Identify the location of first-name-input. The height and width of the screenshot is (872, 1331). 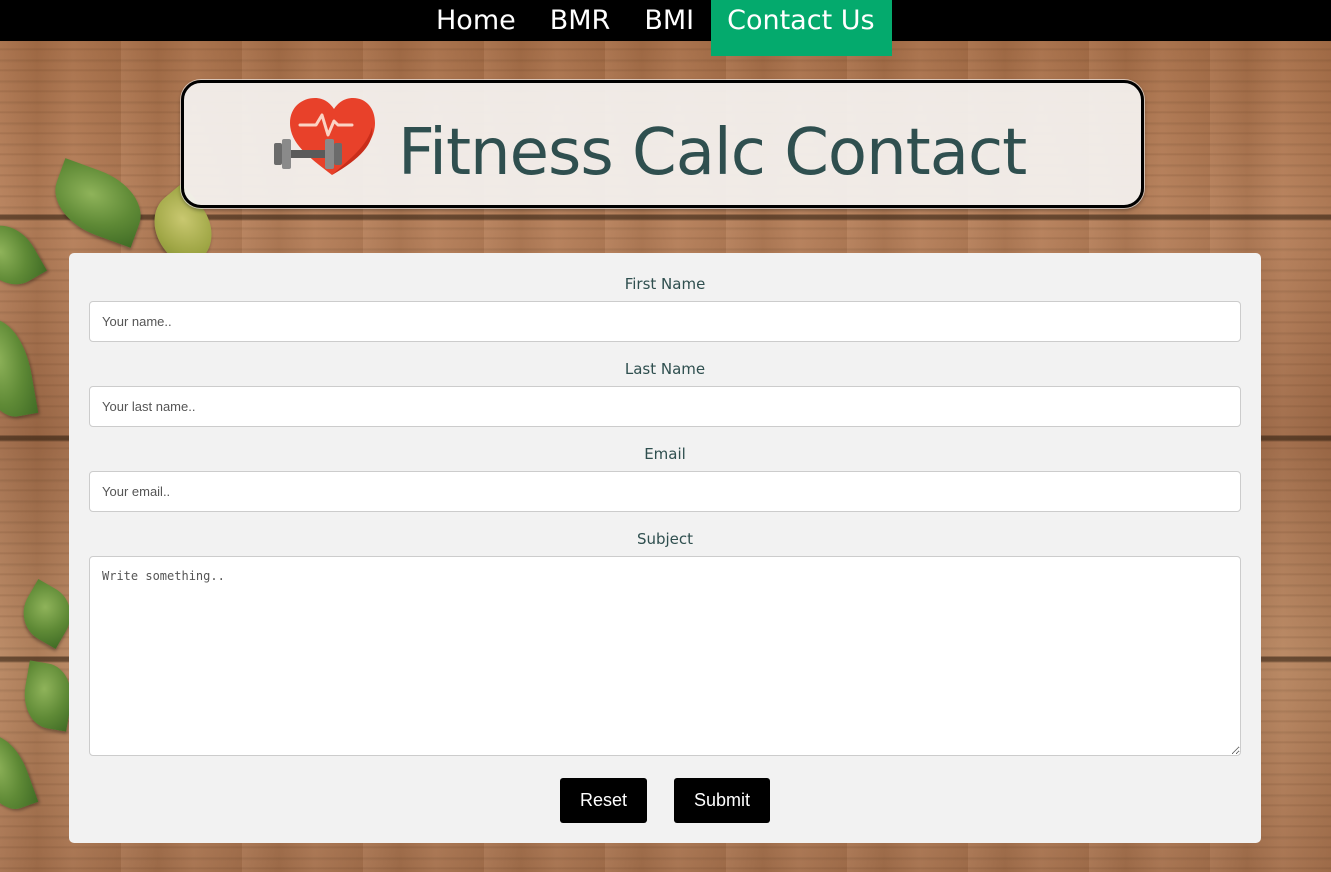
(665, 321).